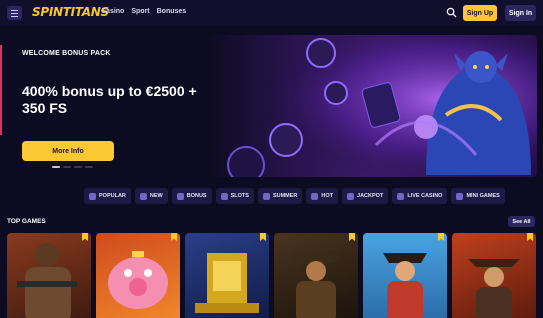 Image resolution: width=543 pixels, height=318 pixels. What do you see at coordinates (285, 196) in the screenshot?
I see `chip-label: SUMMER` at bounding box center [285, 196].